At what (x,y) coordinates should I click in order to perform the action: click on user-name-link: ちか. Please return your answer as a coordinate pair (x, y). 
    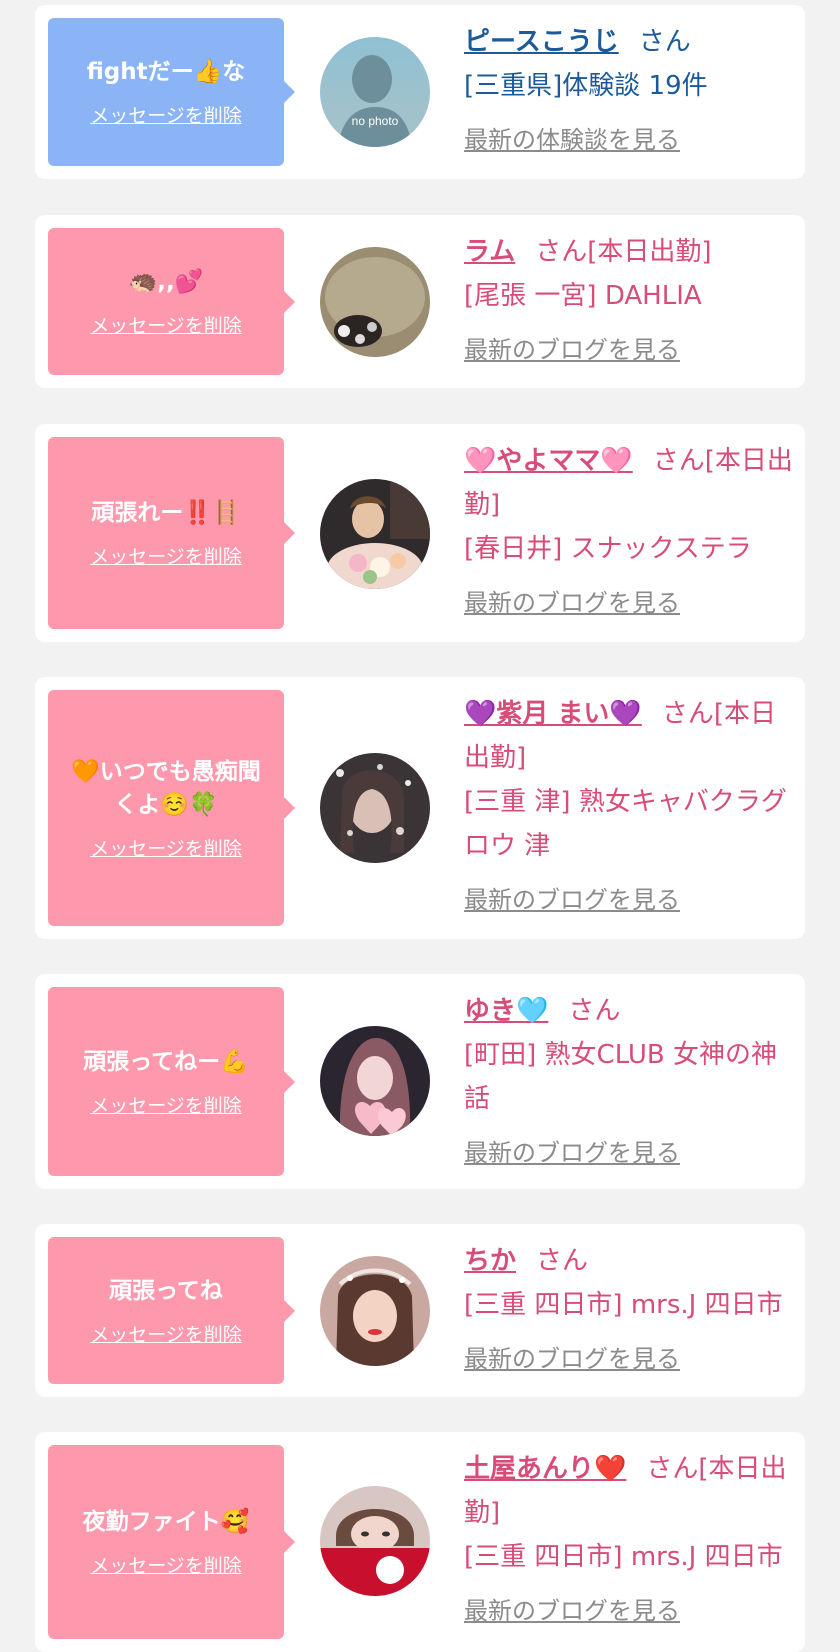
    Looking at the image, I should click on (490, 1261).